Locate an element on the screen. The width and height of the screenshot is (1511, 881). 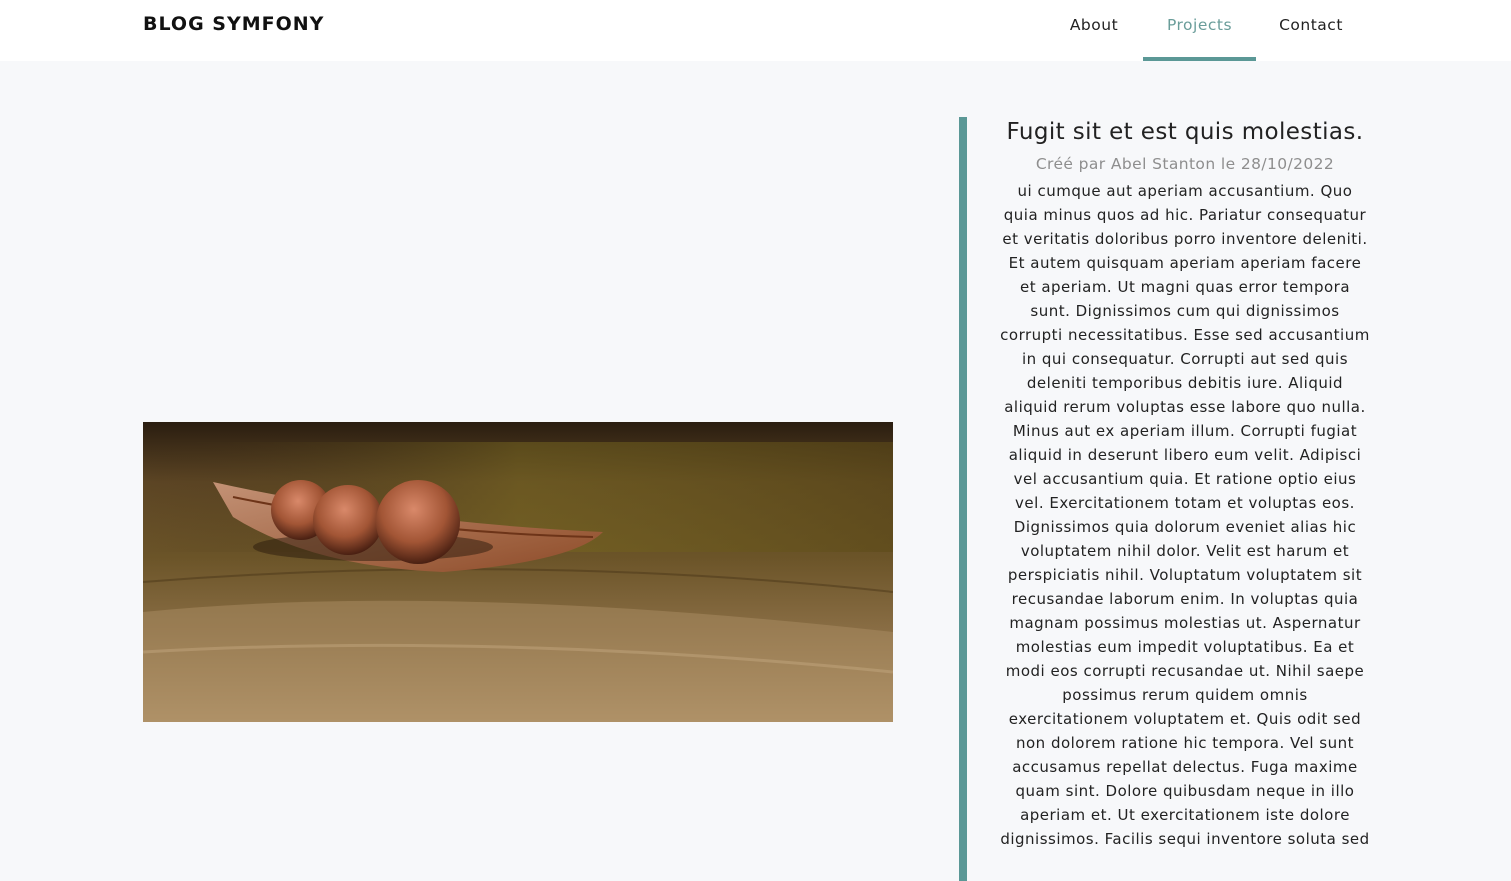
navbar: BLOG SYMFONY About Projects Contact is located at coordinates (755, 30).